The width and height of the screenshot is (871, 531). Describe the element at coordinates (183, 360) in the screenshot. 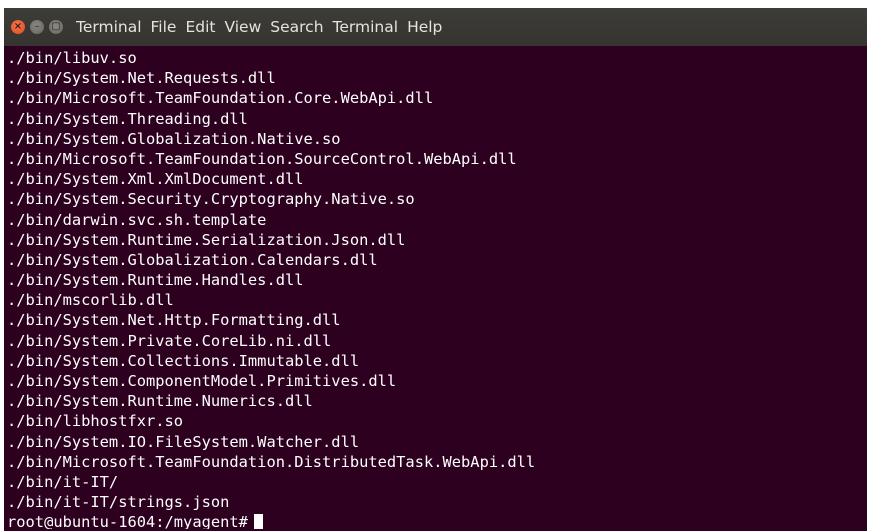

I see `output-line: ./bin/System.Collections.Immutable.dll` at that location.